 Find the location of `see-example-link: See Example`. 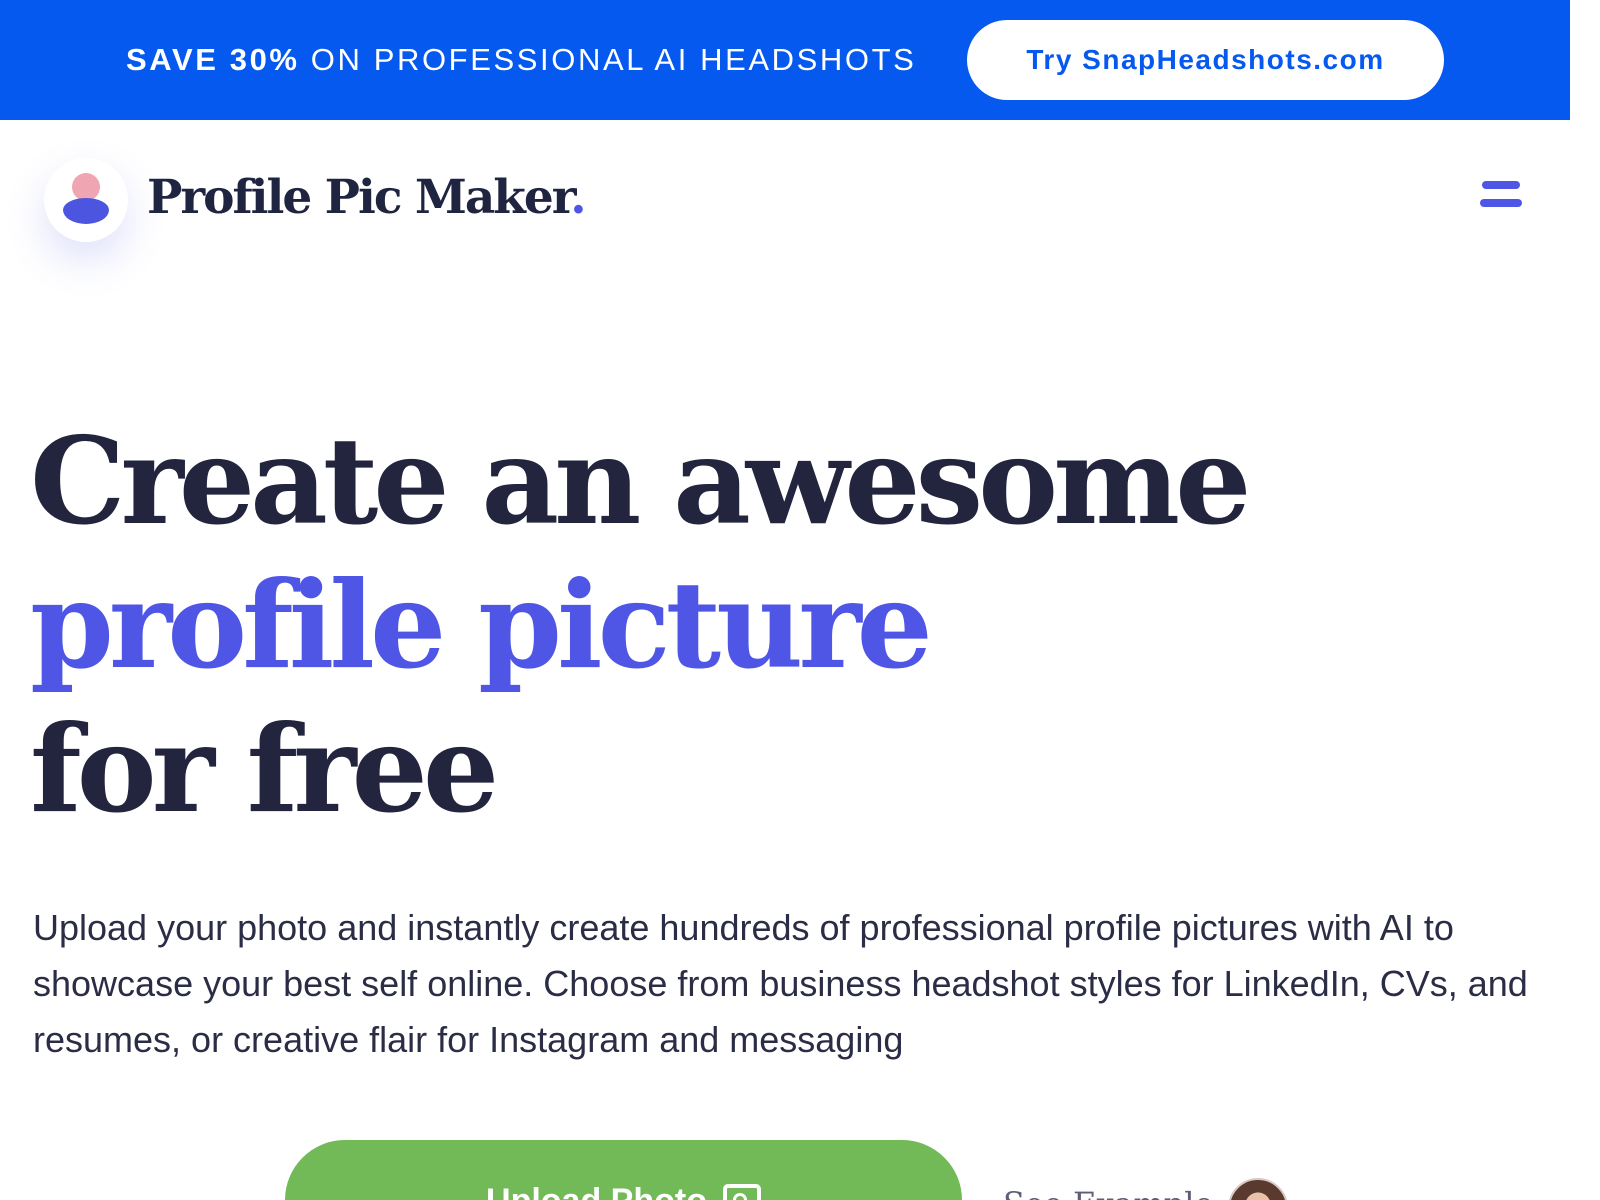

see-example-link: See Example is located at coordinates (1108, 1192).